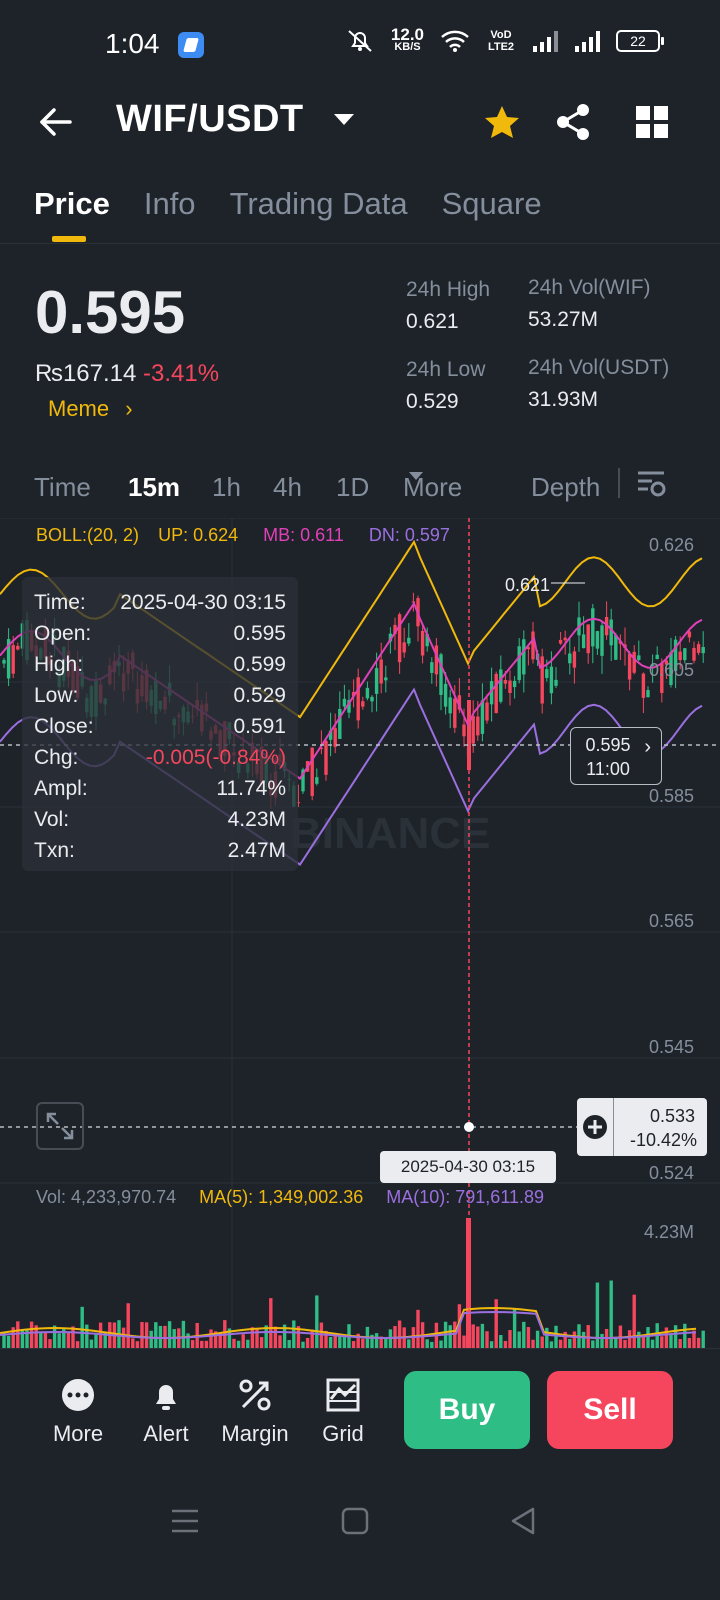  I want to click on caret-down-icon, so click(344, 119).